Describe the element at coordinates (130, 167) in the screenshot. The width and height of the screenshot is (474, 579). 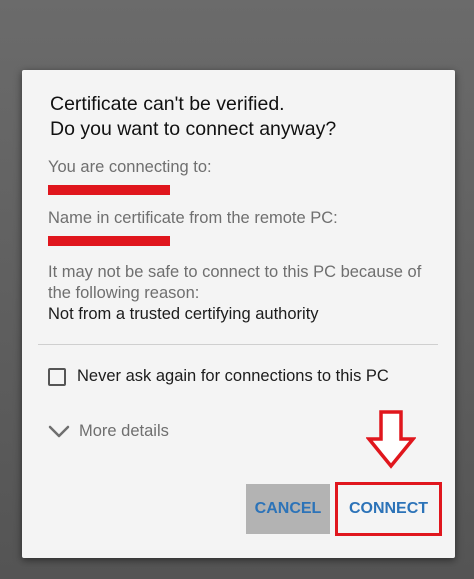
I see `connecting-to-label: You are connecting to:` at that location.